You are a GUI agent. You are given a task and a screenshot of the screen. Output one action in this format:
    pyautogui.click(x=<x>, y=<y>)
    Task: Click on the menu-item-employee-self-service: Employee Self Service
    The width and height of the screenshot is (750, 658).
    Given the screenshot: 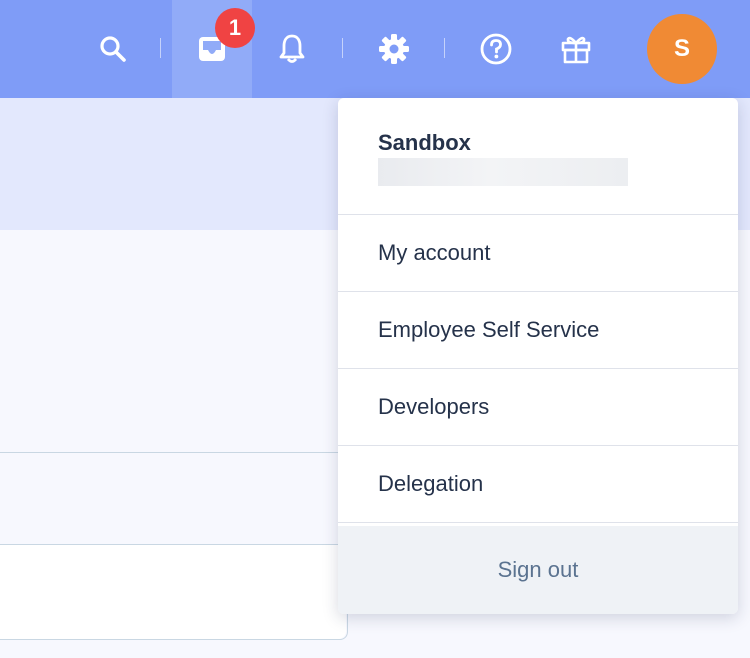 What is the action you would take?
    pyautogui.click(x=538, y=330)
    